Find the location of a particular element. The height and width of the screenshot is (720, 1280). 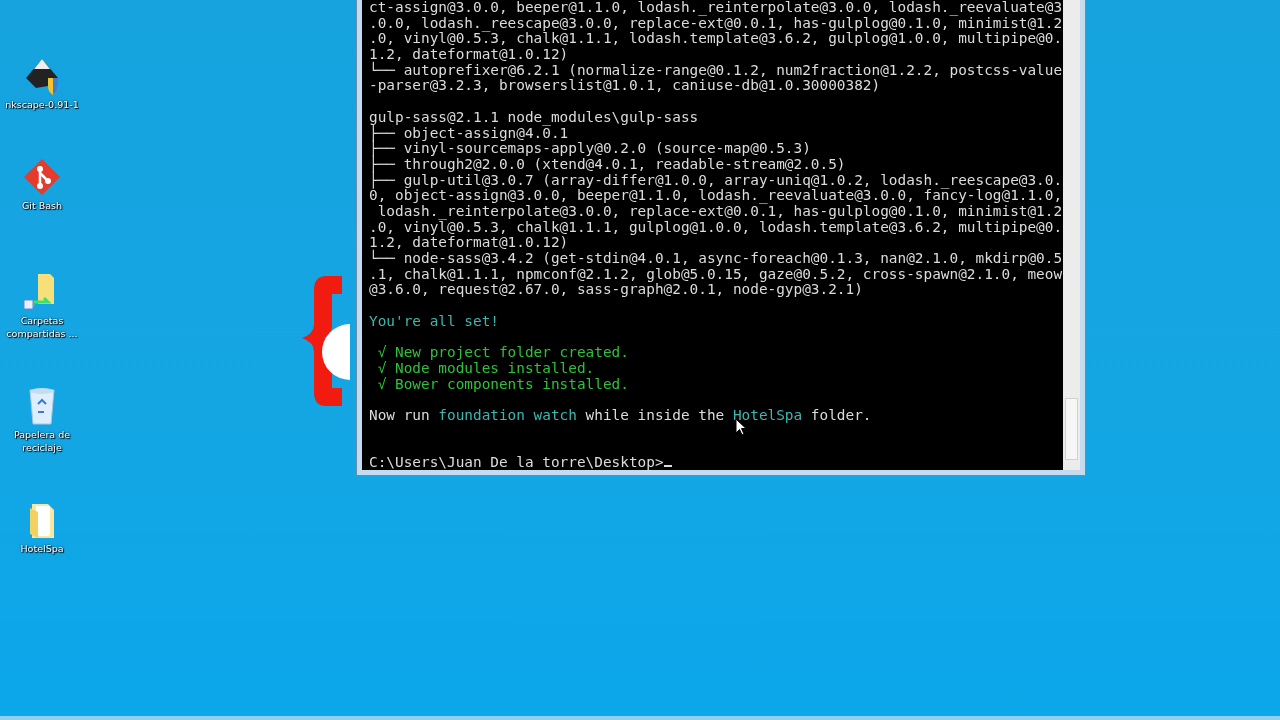

console-text: √ New project folder created. is located at coordinates (502, 352).